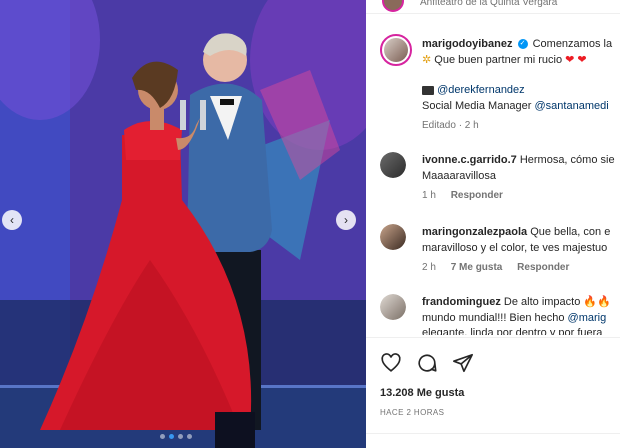  I want to click on bottom-divider, so click(493, 433).